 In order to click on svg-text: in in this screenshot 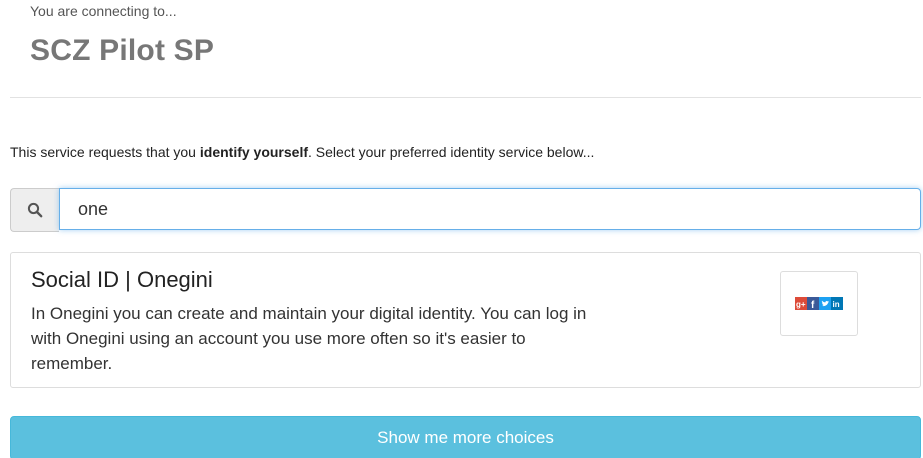, I will do `click(836, 304)`.